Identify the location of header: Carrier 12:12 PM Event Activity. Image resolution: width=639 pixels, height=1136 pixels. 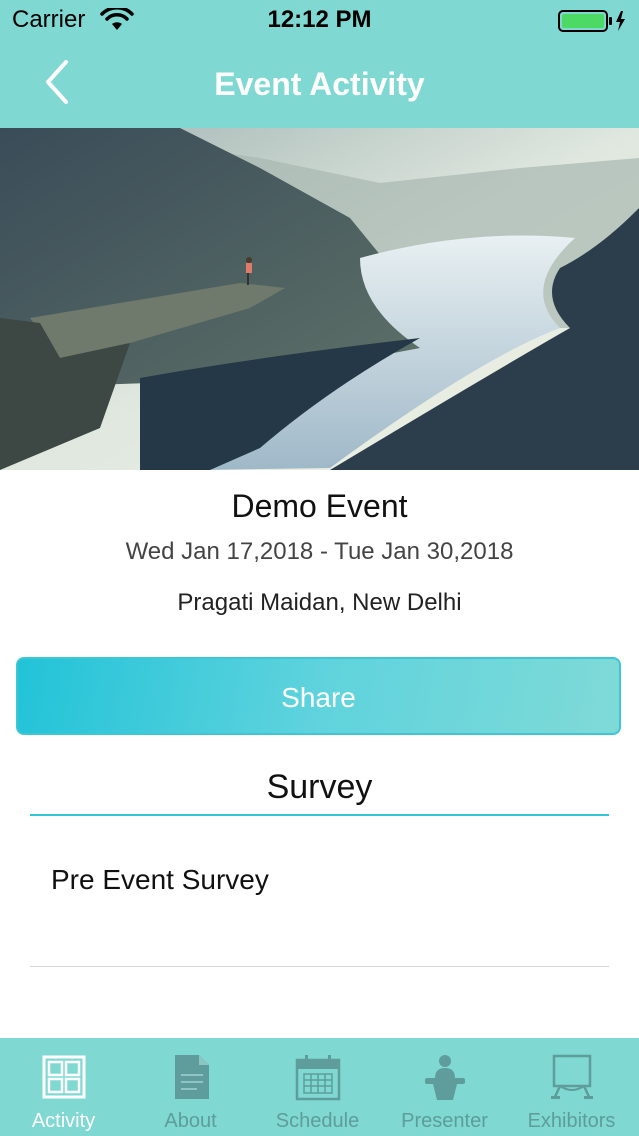
(319, 64).